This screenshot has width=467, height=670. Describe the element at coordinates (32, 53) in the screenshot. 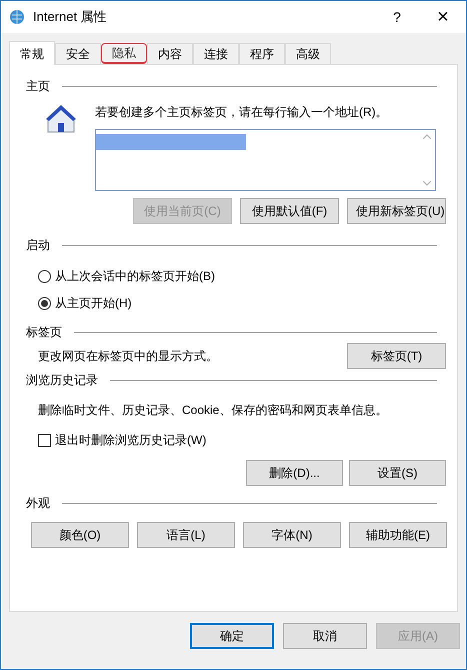

I see `tab: 常规` at that location.